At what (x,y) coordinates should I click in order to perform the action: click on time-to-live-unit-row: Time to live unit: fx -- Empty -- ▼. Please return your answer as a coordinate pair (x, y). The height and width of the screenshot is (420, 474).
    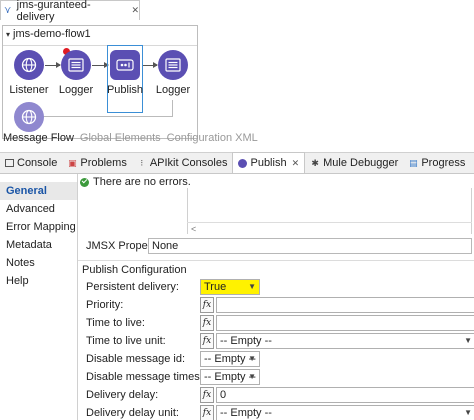
    Looking at the image, I should click on (280, 342).